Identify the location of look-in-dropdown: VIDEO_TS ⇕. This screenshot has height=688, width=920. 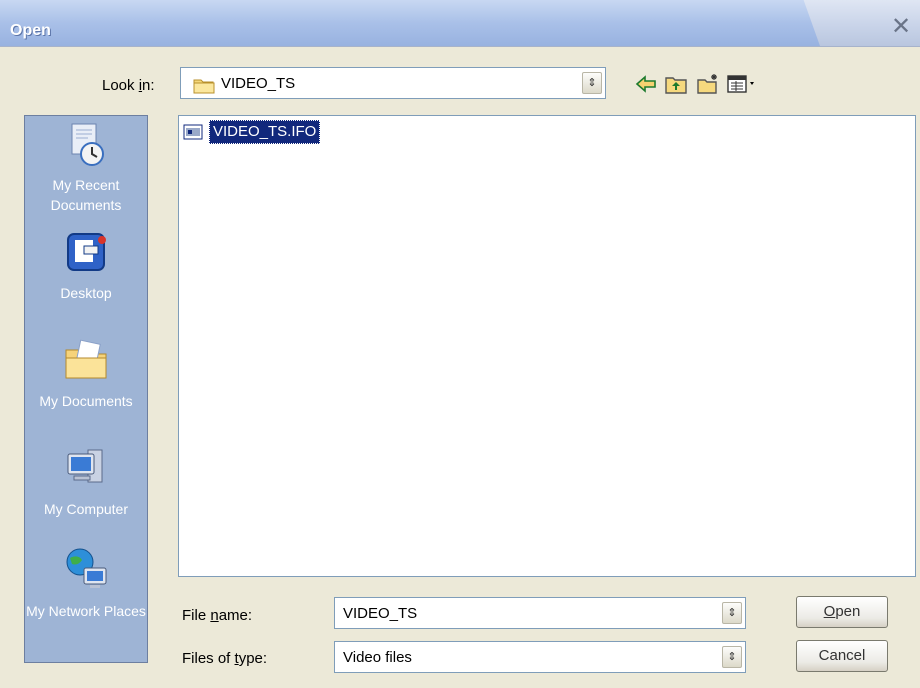
(393, 83).